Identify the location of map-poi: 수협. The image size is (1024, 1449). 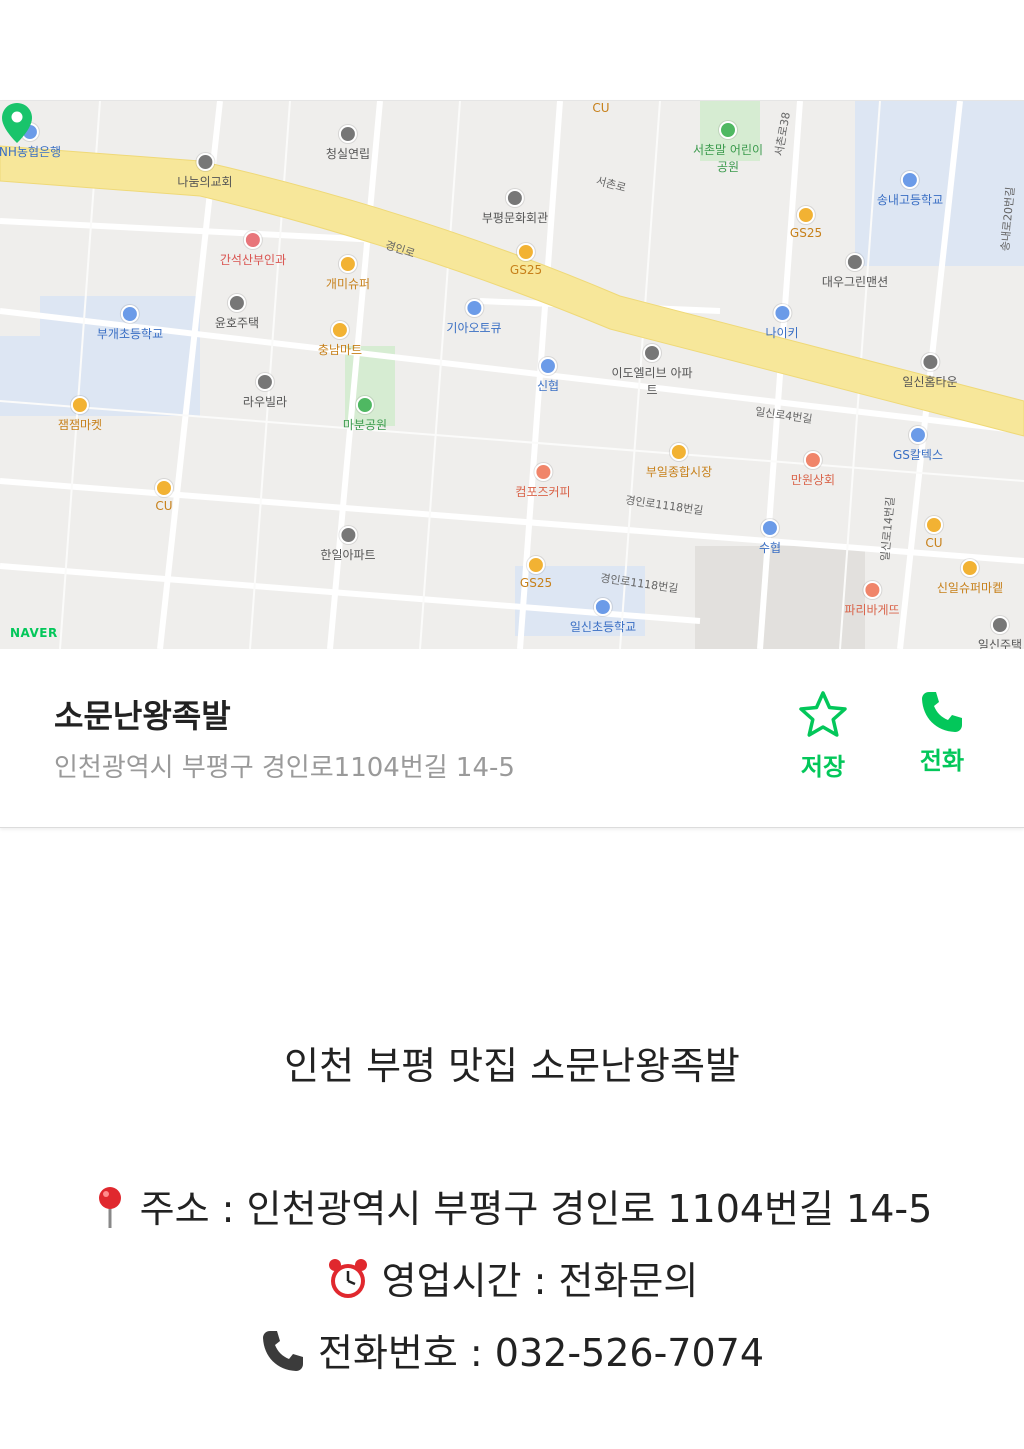
(770, 537).